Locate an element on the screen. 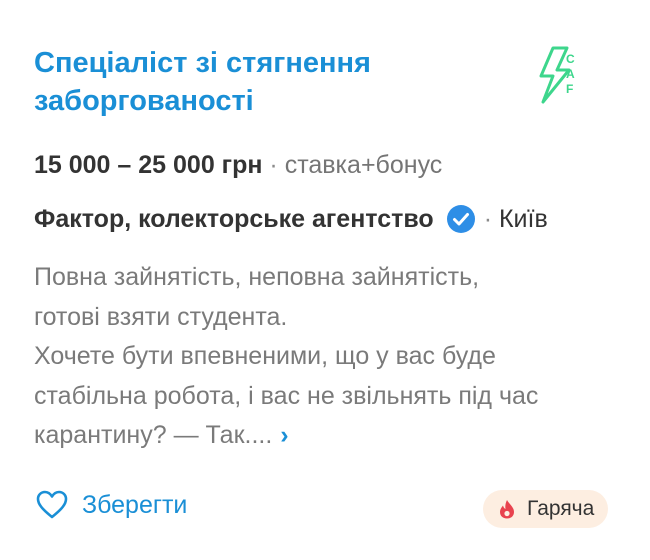 Image resolution: width=650 pixels, height=560 pixels. hot-label: Гаряча is located at coordinates (561, 508).